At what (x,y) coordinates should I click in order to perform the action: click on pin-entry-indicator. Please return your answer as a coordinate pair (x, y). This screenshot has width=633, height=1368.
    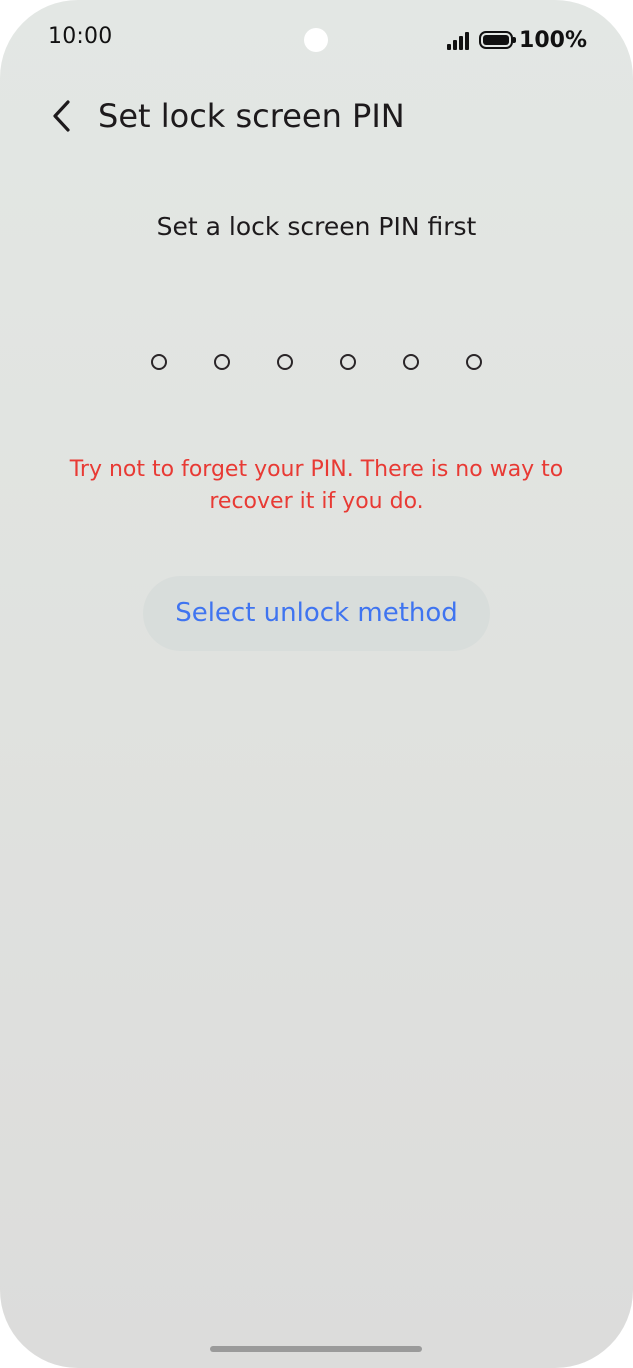
    Looking at the image, I should click on (316, 362).